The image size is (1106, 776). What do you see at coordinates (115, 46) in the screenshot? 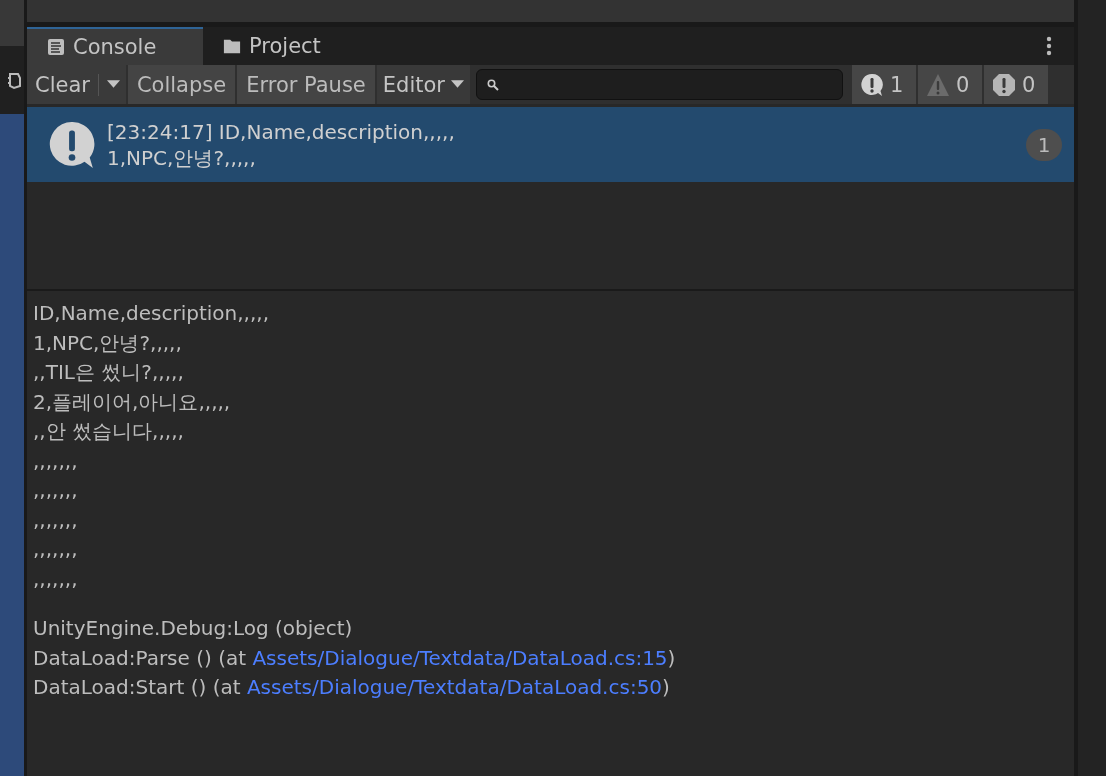
I see `panel-tab: Console` at bounding box center [115, 46].